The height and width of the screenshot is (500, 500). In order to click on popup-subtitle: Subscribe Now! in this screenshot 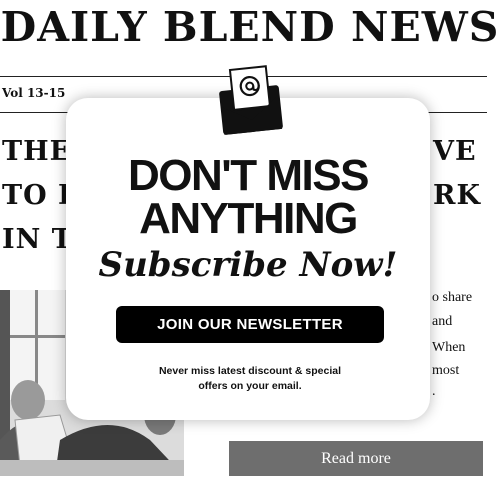, I will do `click(248, 265)`.